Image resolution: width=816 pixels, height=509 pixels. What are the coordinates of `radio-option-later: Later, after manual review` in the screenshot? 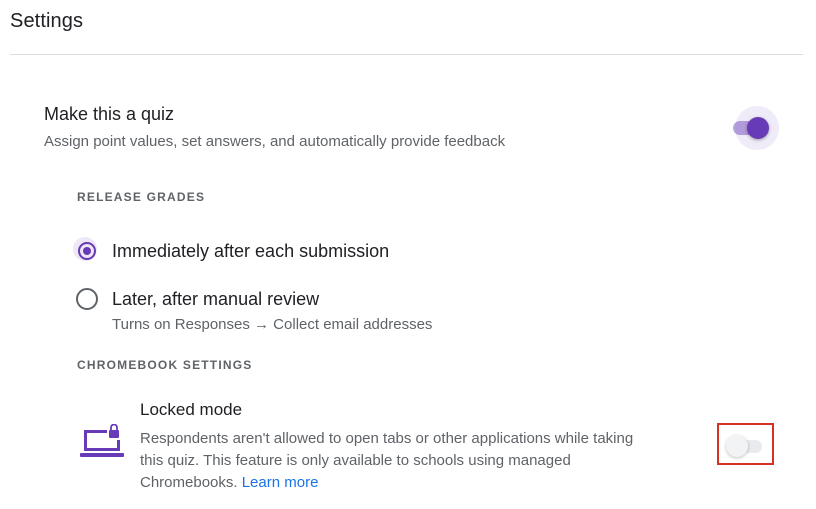 It's located at (197, 299).